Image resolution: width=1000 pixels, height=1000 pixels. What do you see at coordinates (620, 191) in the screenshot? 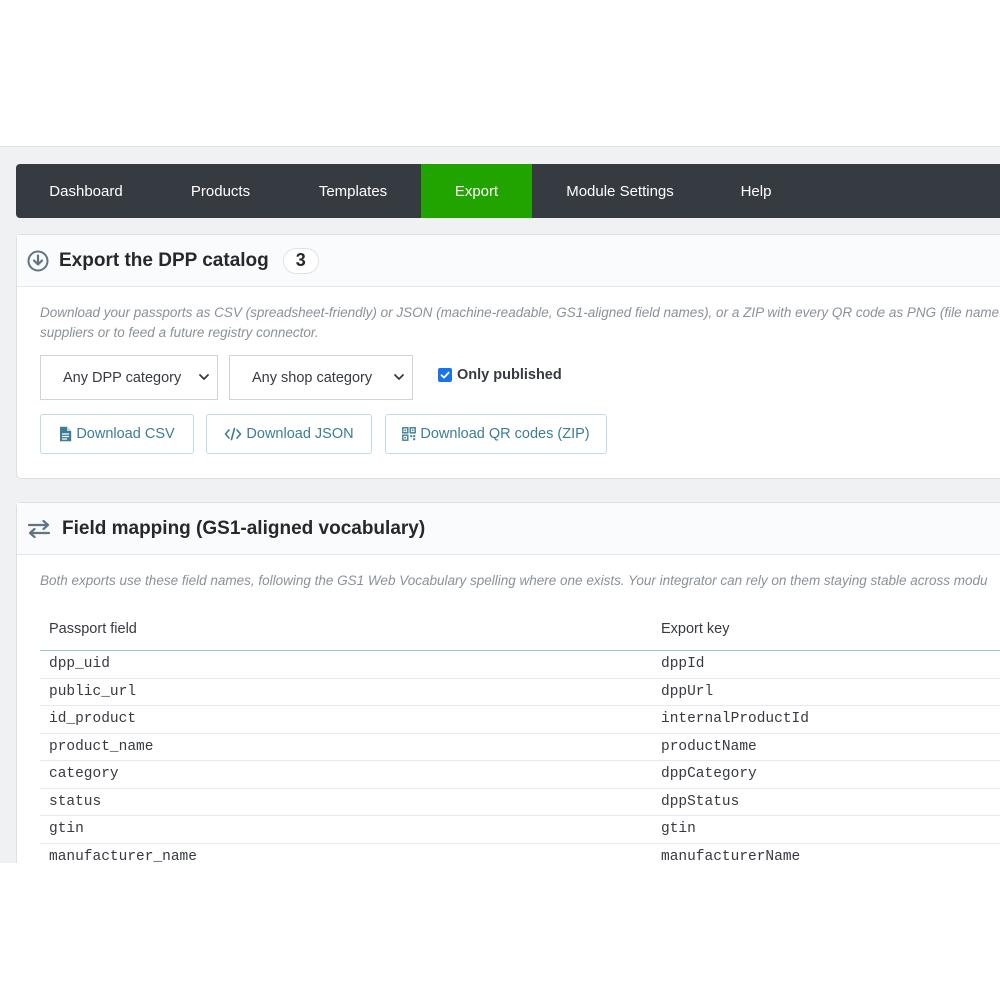
I see `tab-module-settings: Module Settings` at bounding box center [620, 191].